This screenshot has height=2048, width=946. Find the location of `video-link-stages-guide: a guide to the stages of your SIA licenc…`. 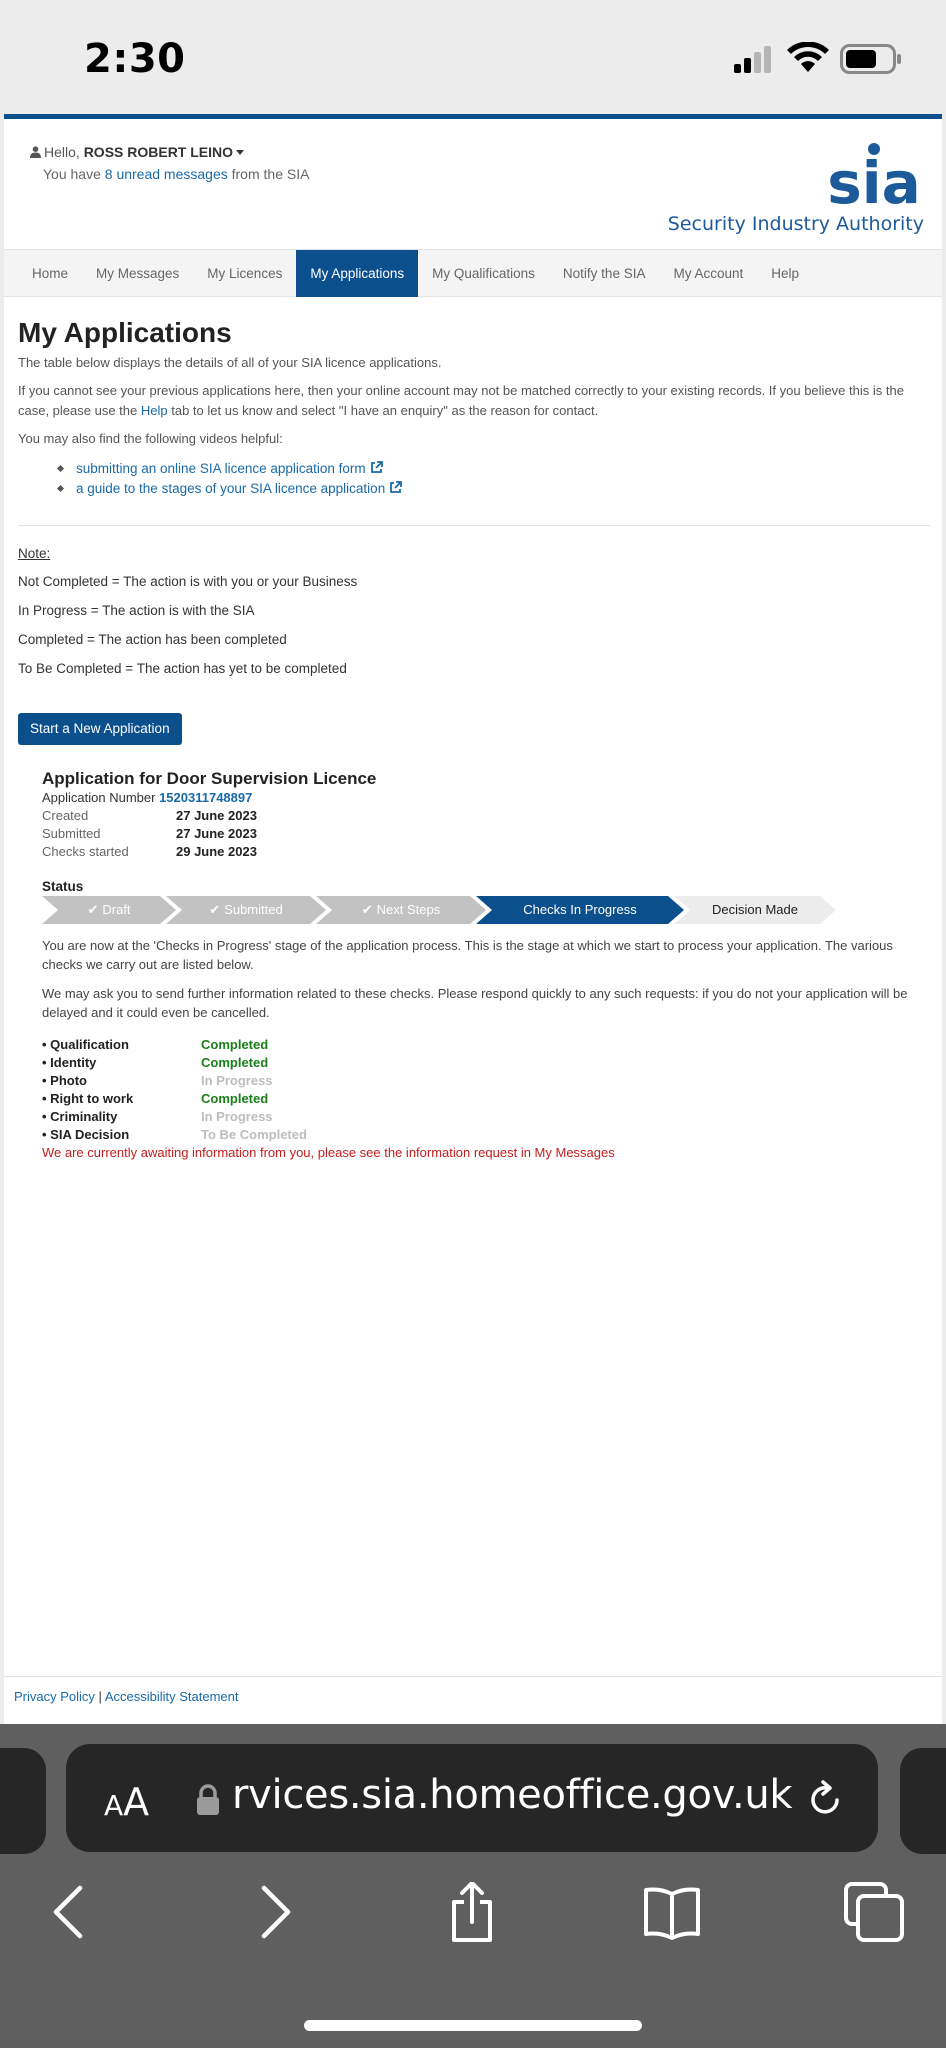

video-link-stages-guide: a guide to the stages of your SIA licenc… is located at coordinates (493, 489).